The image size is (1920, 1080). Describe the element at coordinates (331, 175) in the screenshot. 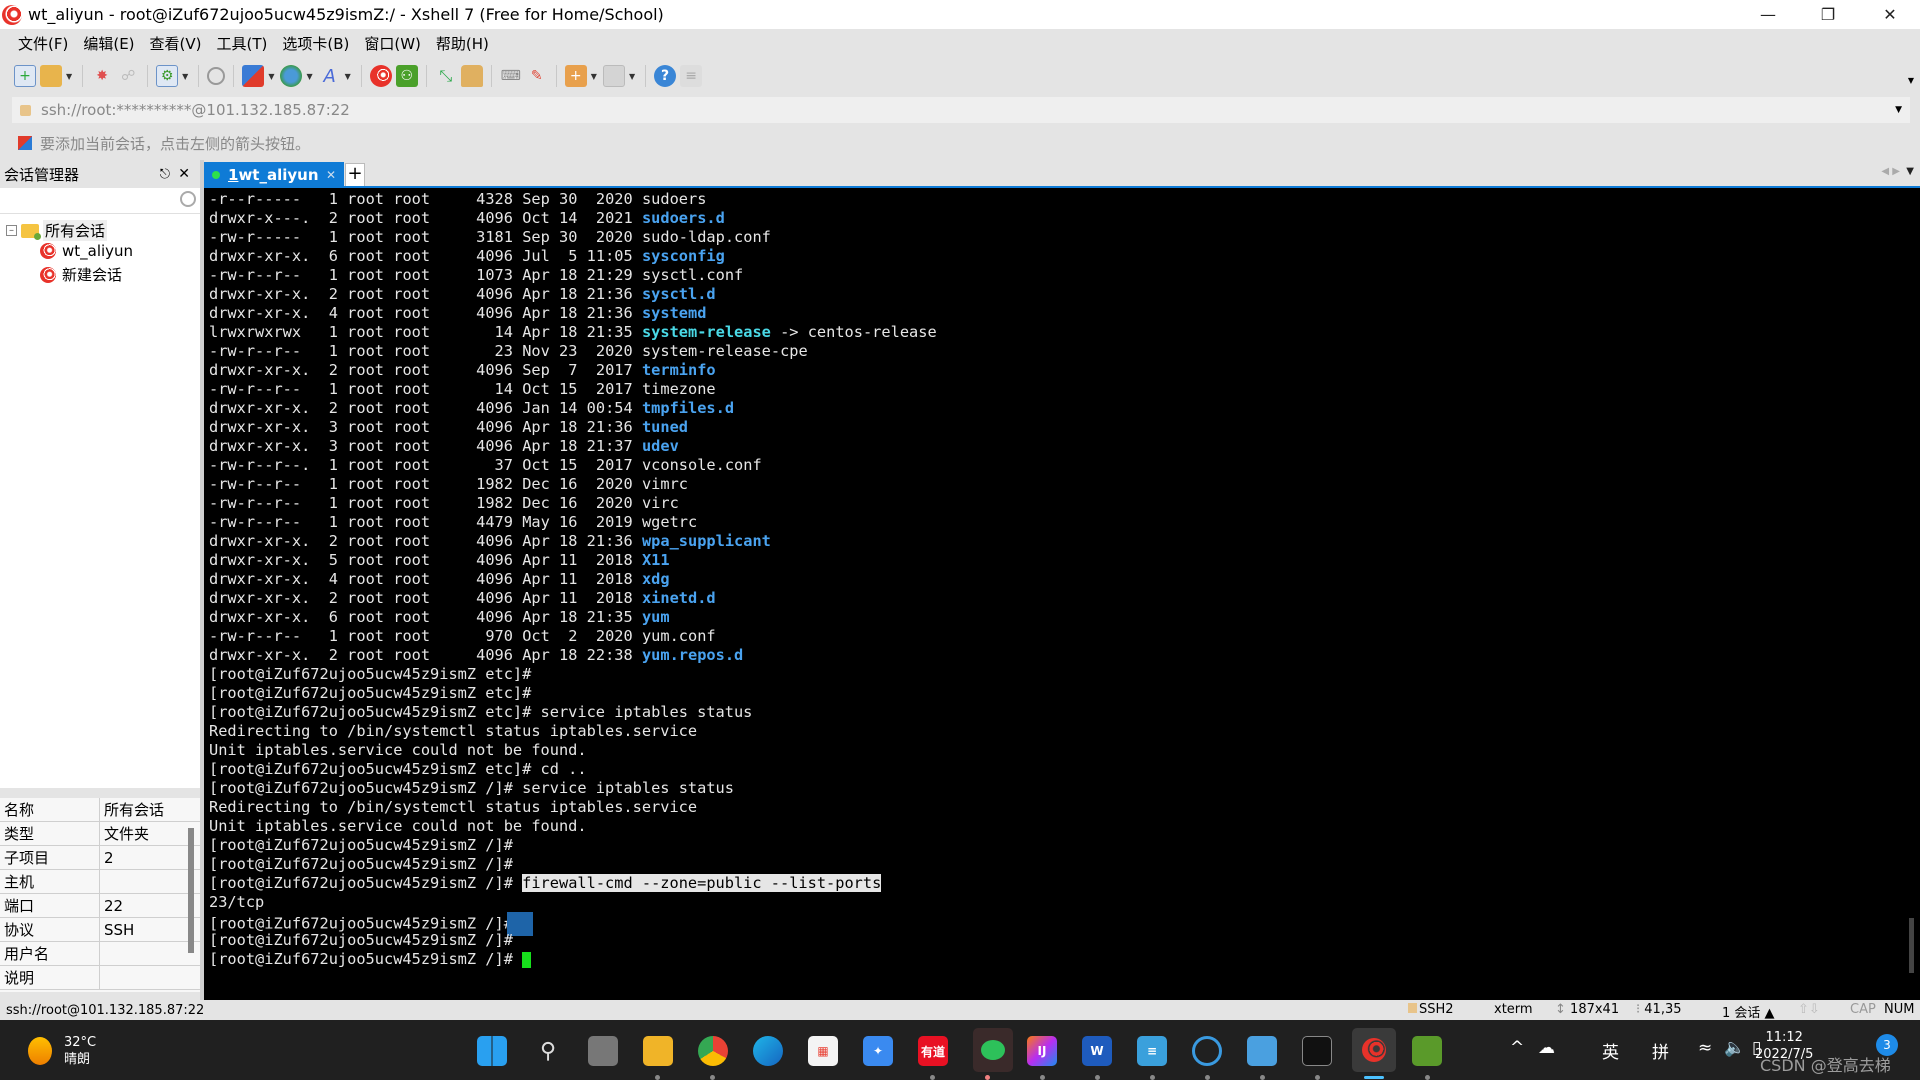

I see `tab-close-icon: ✕` at that location.